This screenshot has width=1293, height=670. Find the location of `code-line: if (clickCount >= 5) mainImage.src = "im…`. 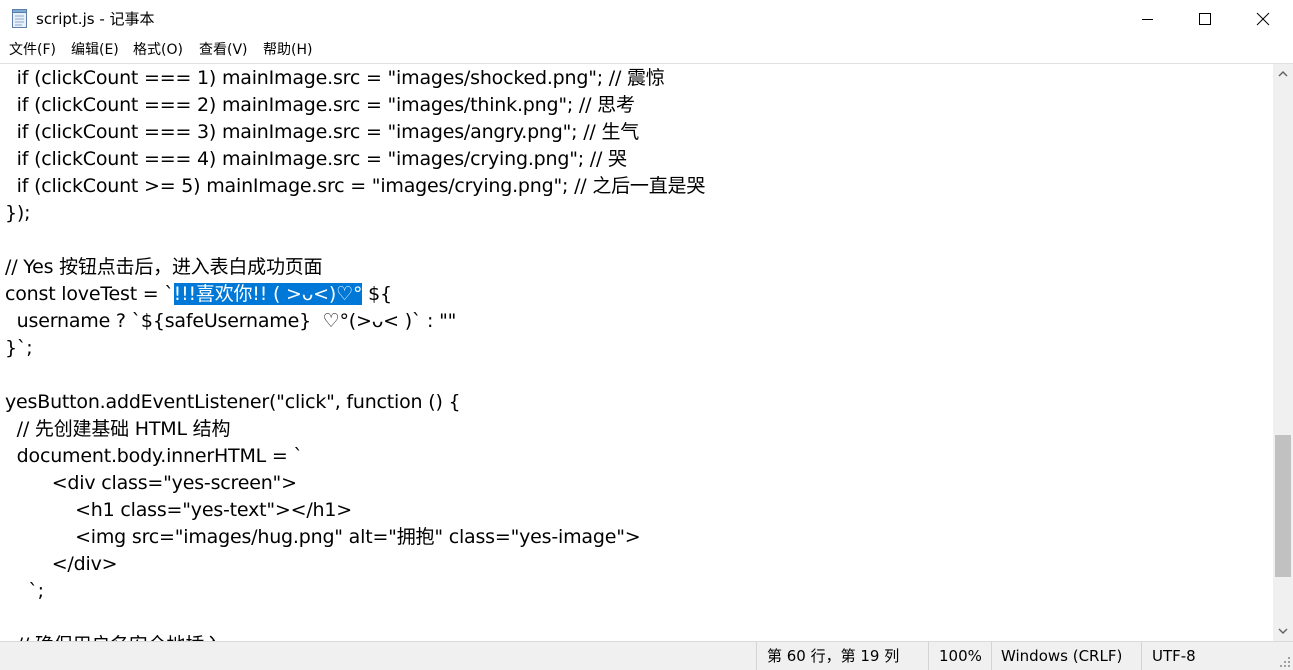

code-line: if (clickCount >= 5) mainImage.src = "im… is located at coordinates (355, 186).